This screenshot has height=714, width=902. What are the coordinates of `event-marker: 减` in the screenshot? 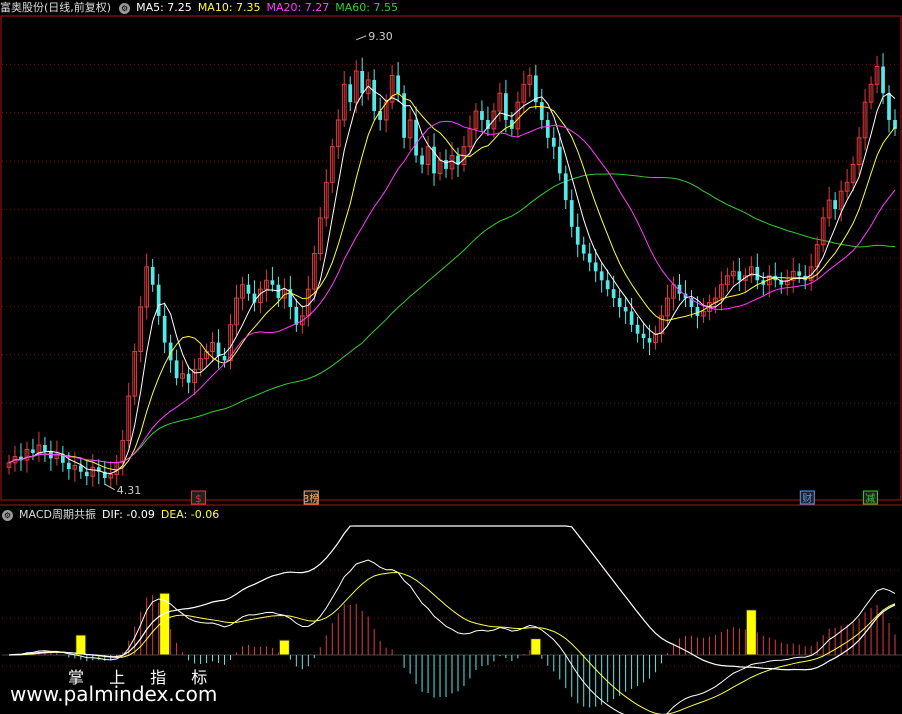 It's located at (870, 499).